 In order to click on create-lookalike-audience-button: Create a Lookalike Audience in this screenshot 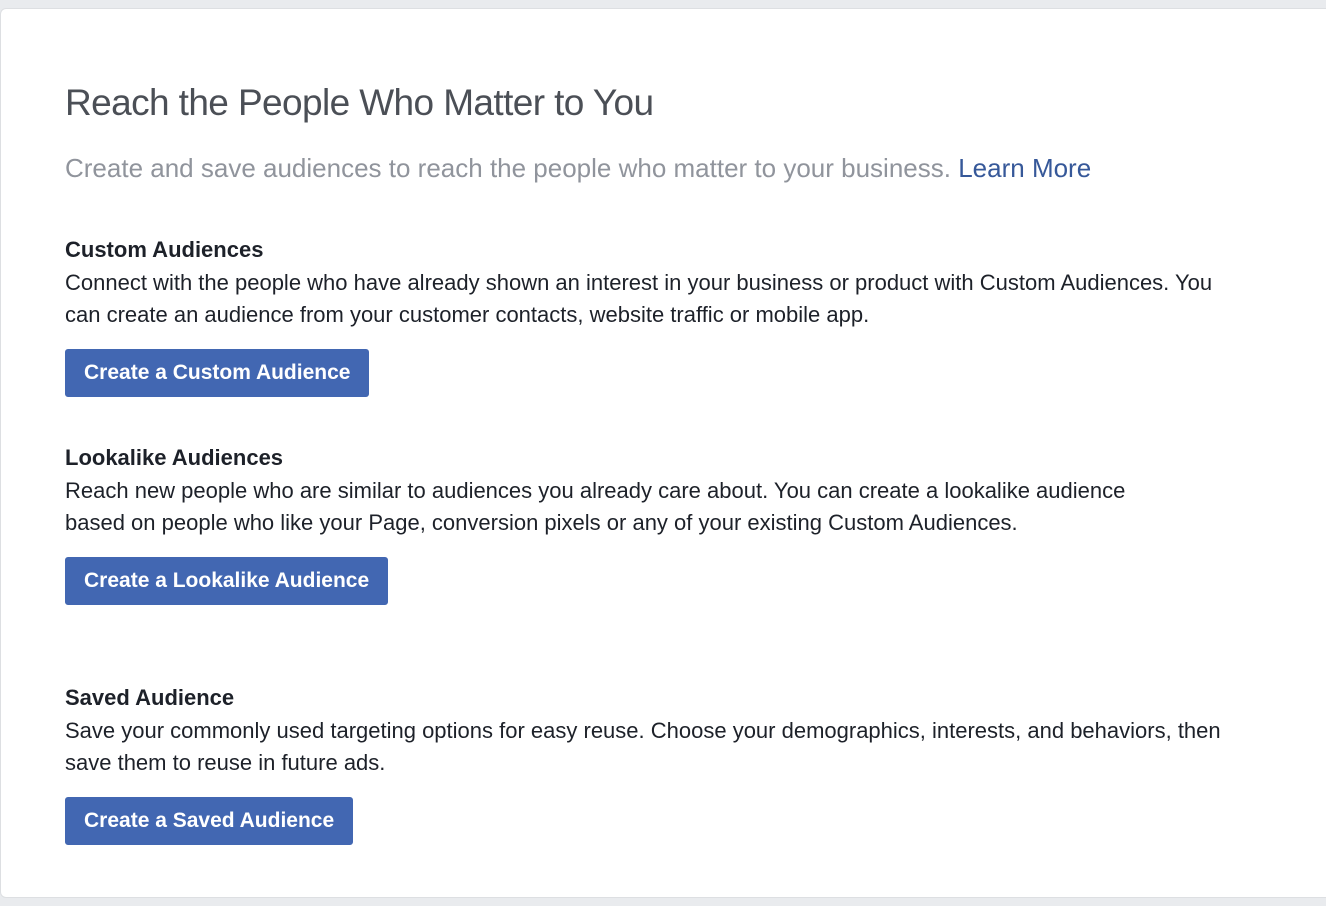, I will do `click(227, 581)`.